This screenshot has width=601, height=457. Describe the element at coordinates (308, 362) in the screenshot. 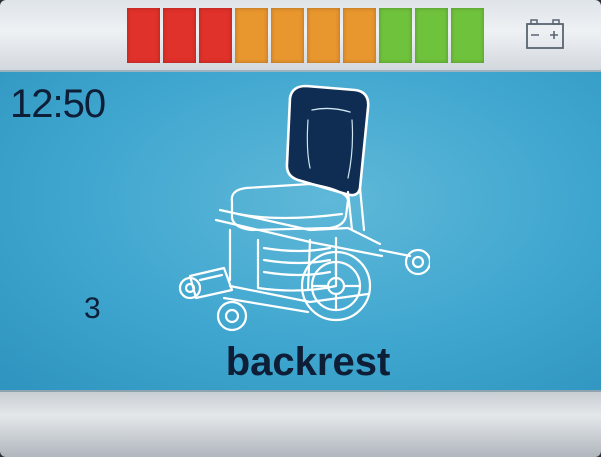

I see `function-label: backrest` at that location.